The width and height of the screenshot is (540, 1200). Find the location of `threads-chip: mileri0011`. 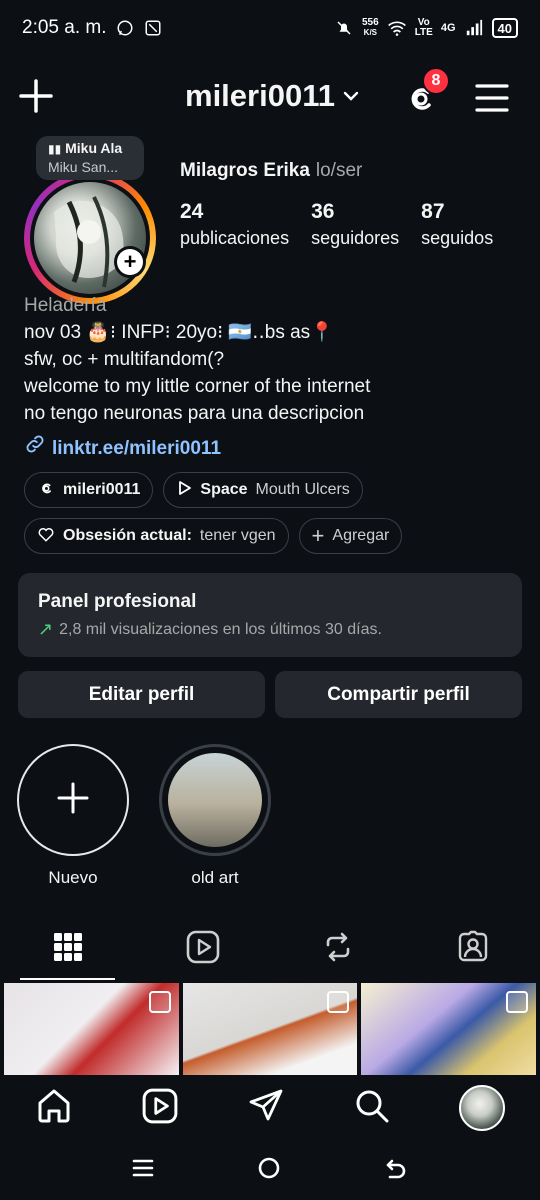

threads-chip: mileri0011 is located at coordinates (89, 490).